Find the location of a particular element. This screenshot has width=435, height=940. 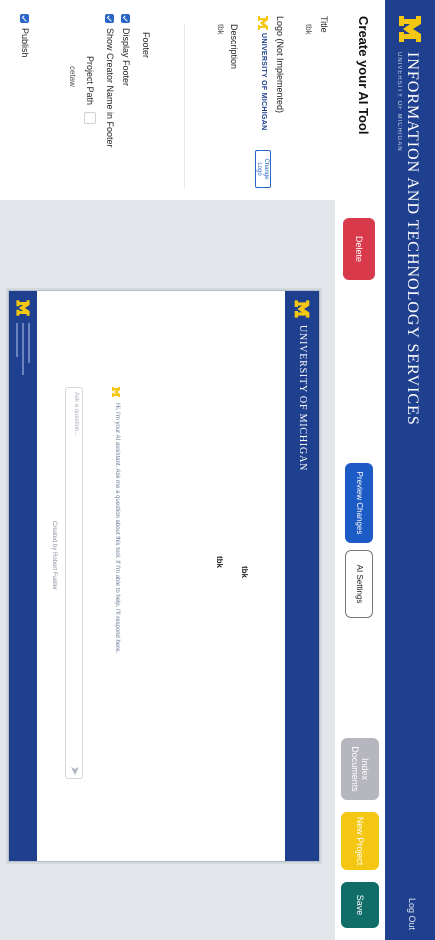

preview-header: UNIVERSITY OF MICHIGAN is located at coordinates (302, 576).